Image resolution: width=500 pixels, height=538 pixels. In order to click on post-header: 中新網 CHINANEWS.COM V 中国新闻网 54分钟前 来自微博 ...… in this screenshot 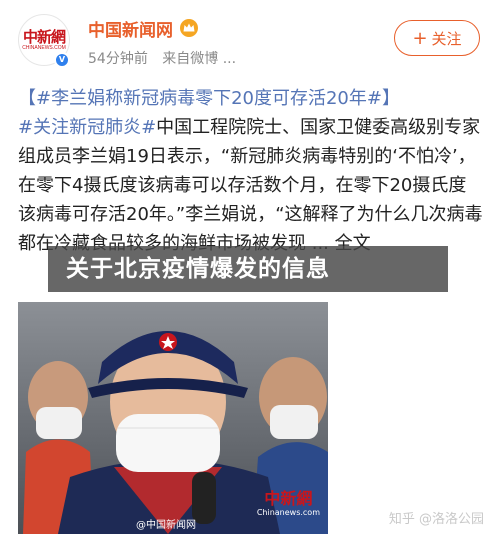, I will do `click(250, 40)`.